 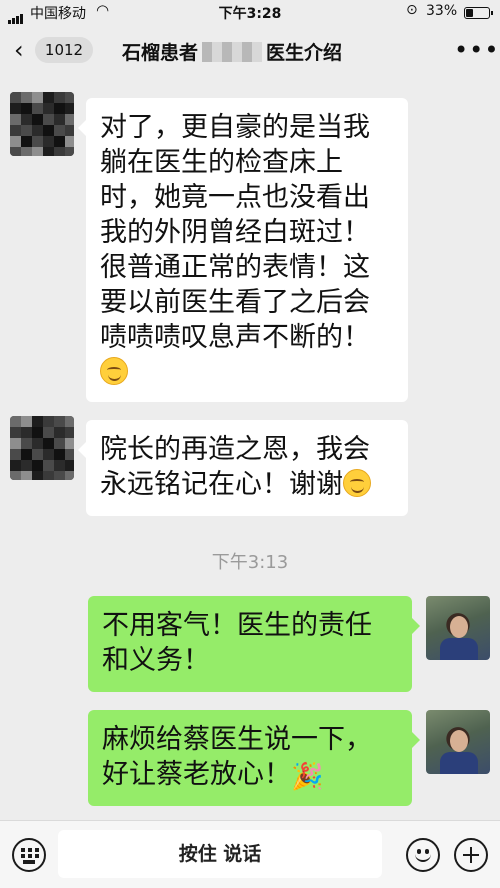 What do you see at coordinates (237, 625) in the screenshot?
I see `message-line: 不用客气！医生的责任` at bounding box center [237, 625].